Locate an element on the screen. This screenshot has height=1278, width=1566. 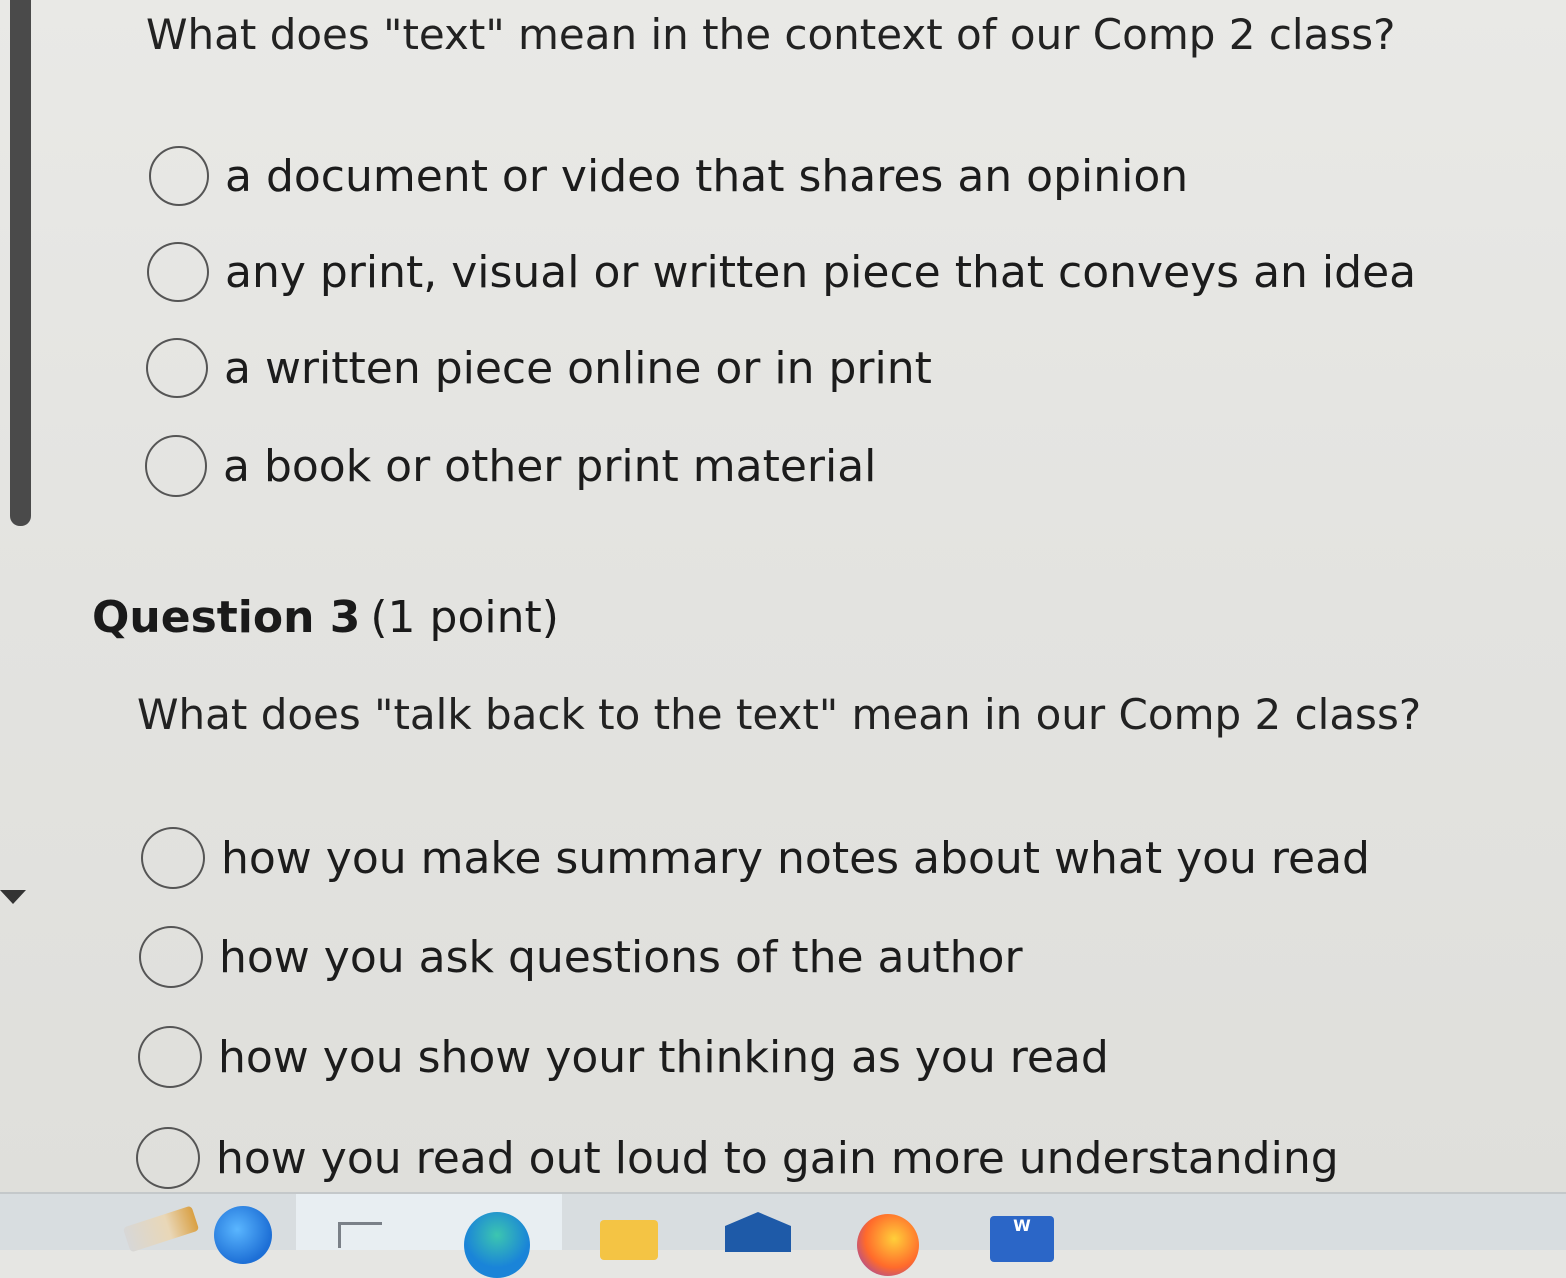
option-label: how you ask questions of the author is located at coordinates (621, 957).